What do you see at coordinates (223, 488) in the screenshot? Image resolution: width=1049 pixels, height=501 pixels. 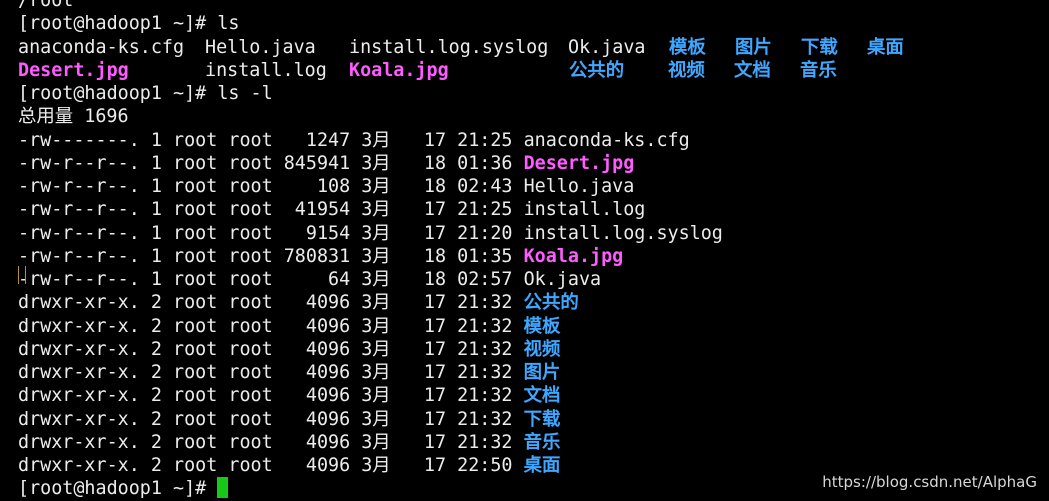 I see `terminal-cursor` at bounding box center [223, 488].